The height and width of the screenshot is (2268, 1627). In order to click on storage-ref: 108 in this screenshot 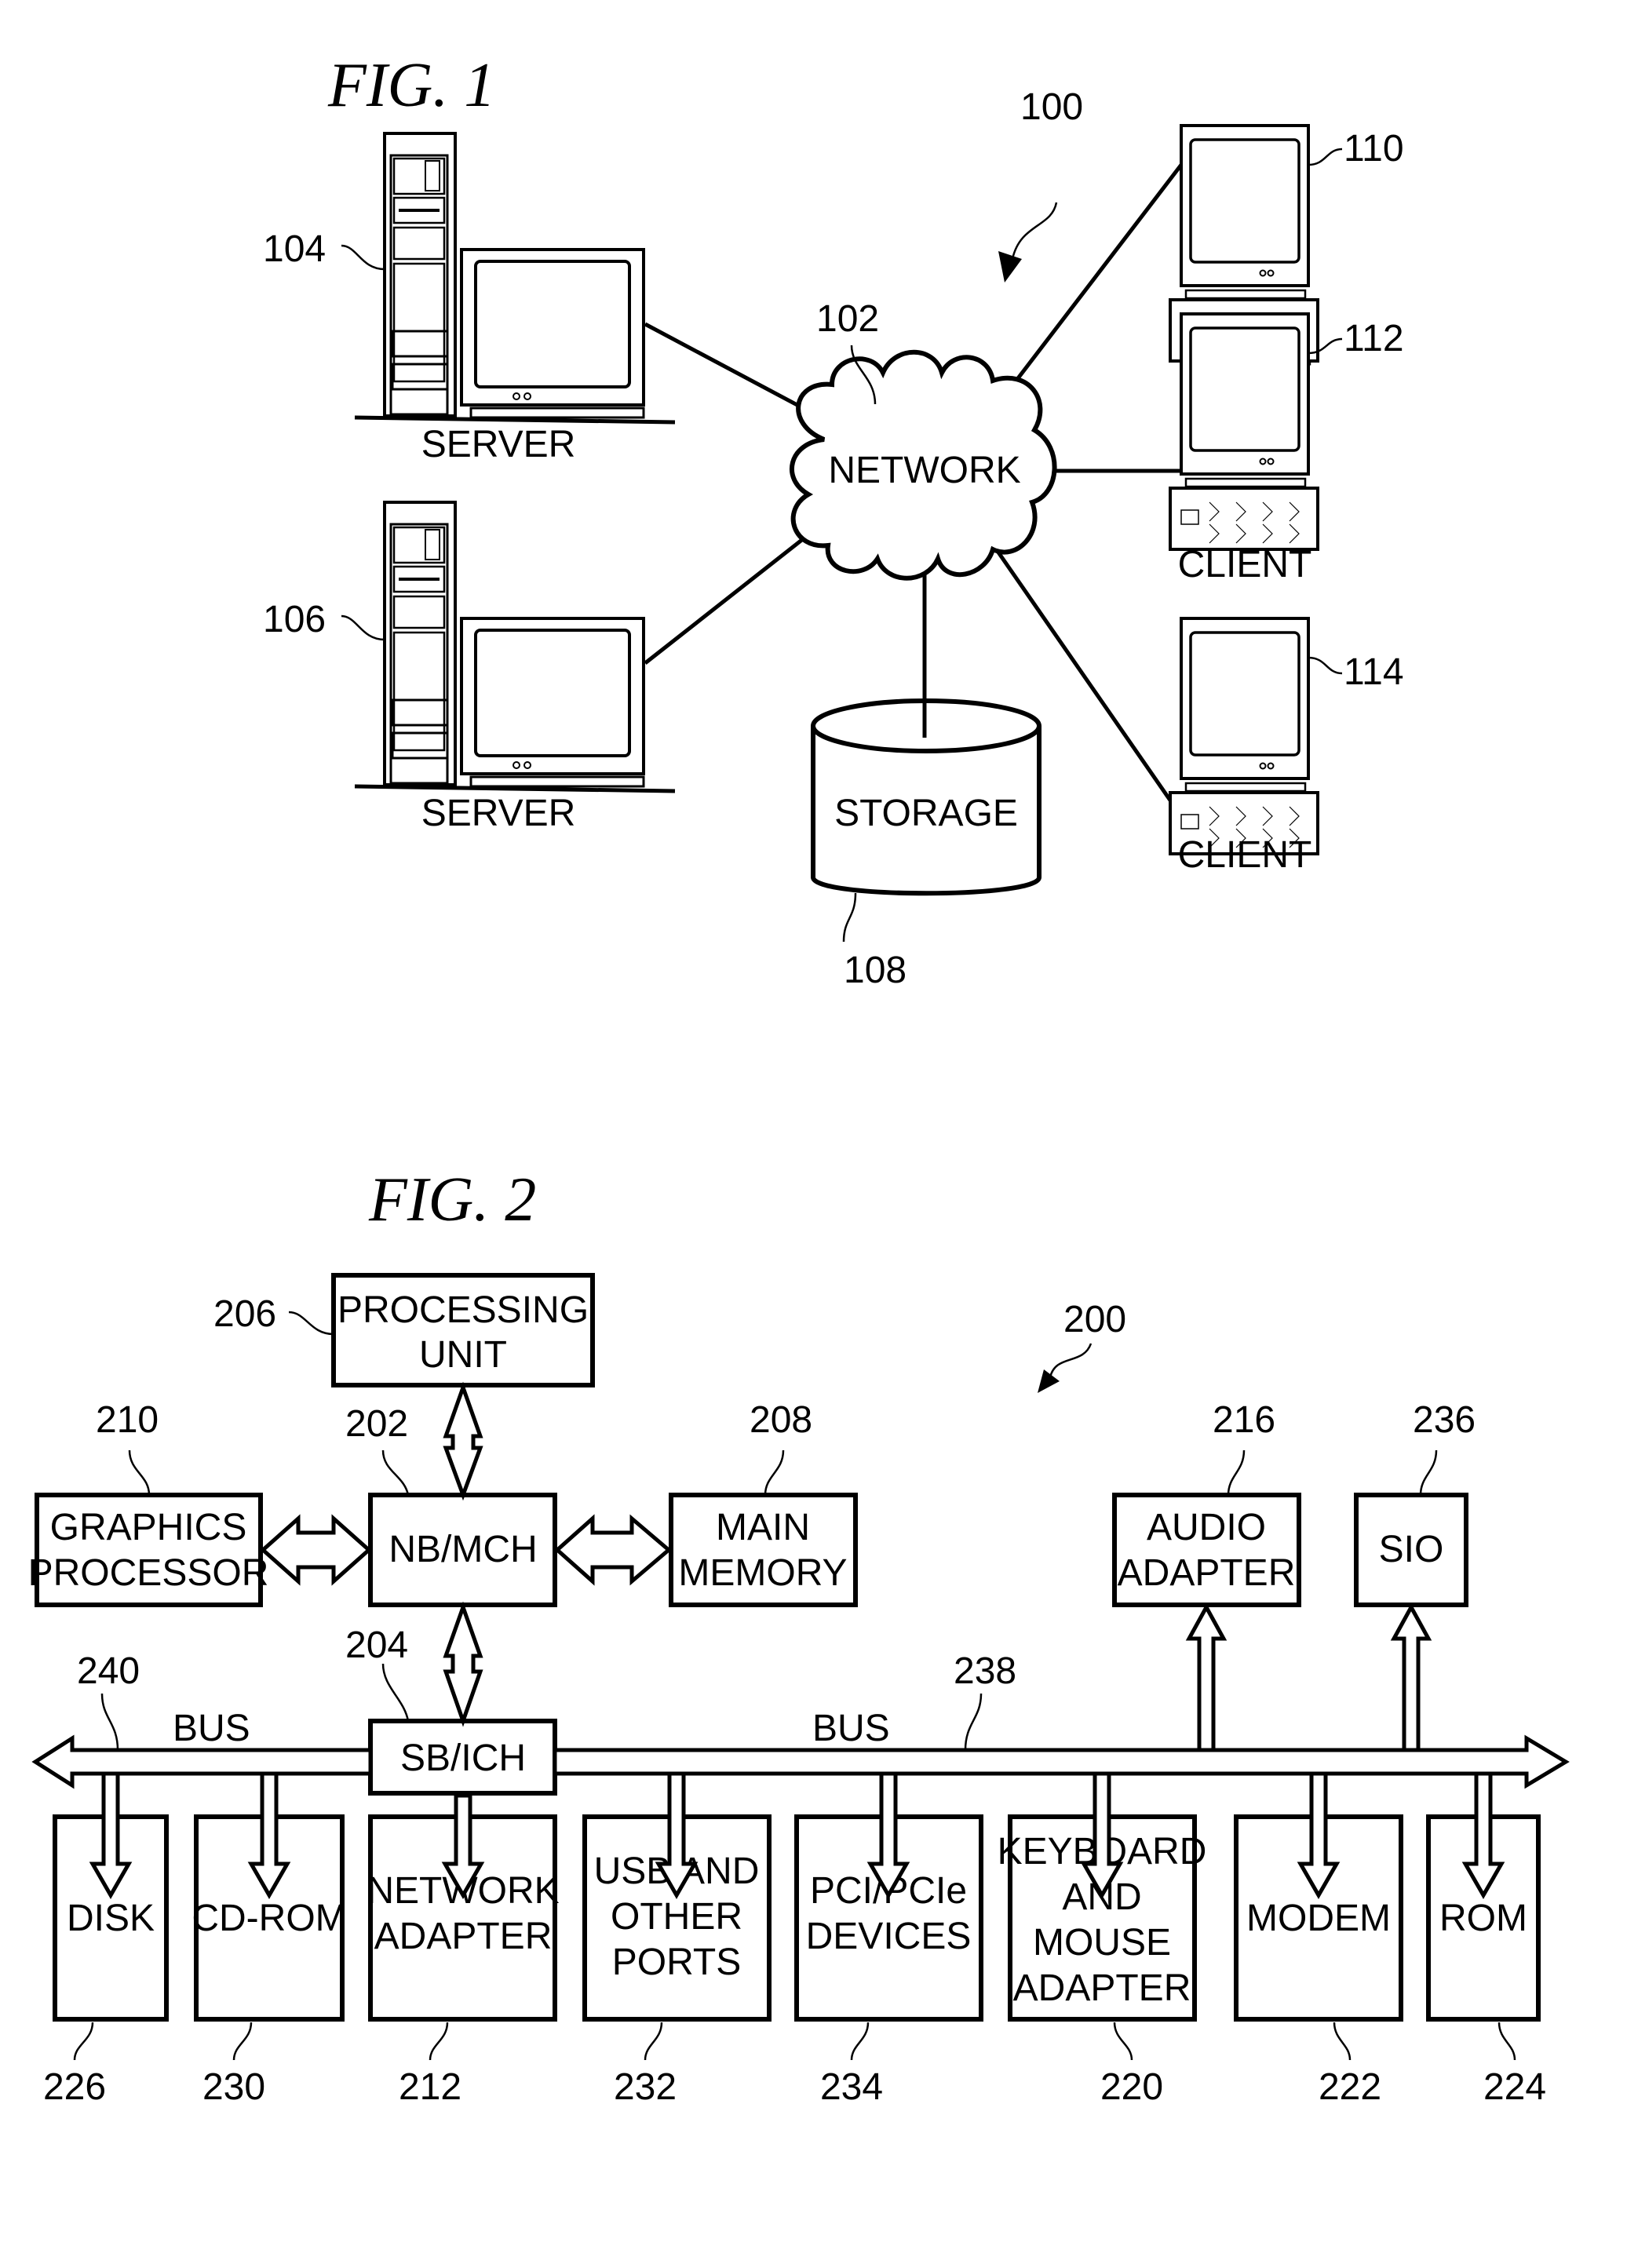, I will do `click(875, 970)`.